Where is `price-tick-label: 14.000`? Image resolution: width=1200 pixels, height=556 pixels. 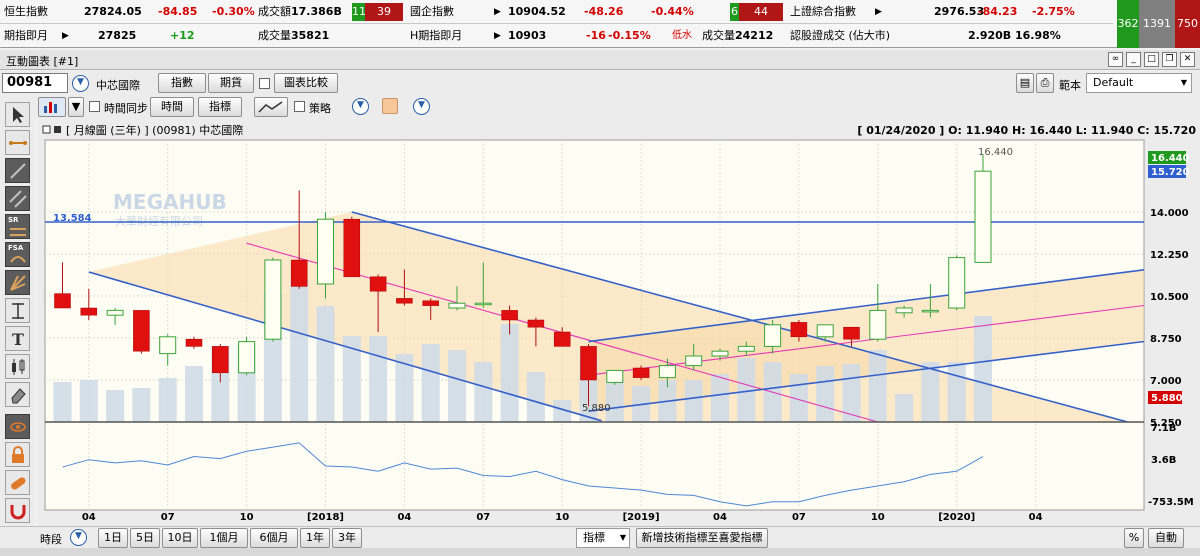
price-tick-label: 14.000 is located at coordinates (1169, 213).